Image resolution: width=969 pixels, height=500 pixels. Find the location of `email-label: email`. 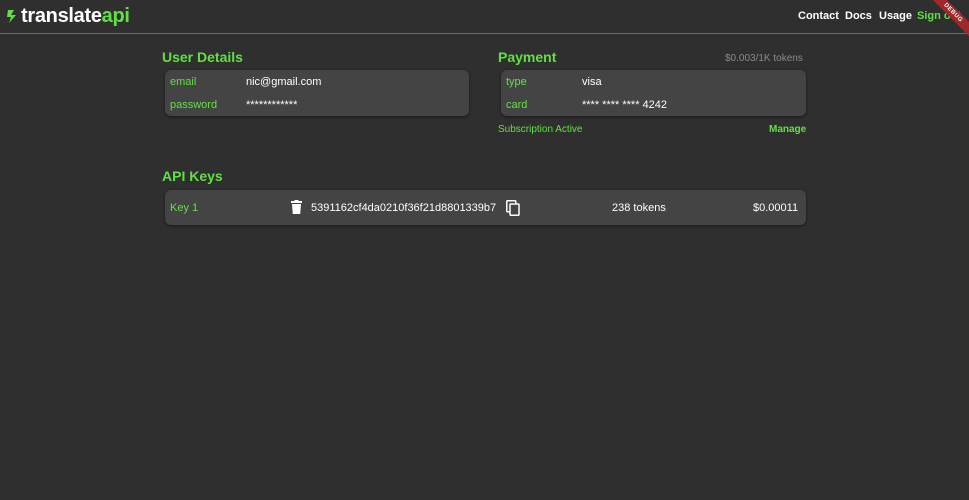

email-label: email is located at coordinates (183, 82).